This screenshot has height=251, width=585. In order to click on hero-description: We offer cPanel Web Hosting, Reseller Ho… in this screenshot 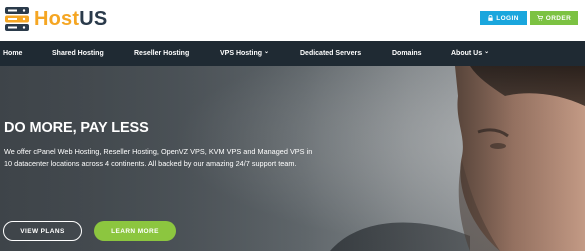, I will do `click(158, 157)`.